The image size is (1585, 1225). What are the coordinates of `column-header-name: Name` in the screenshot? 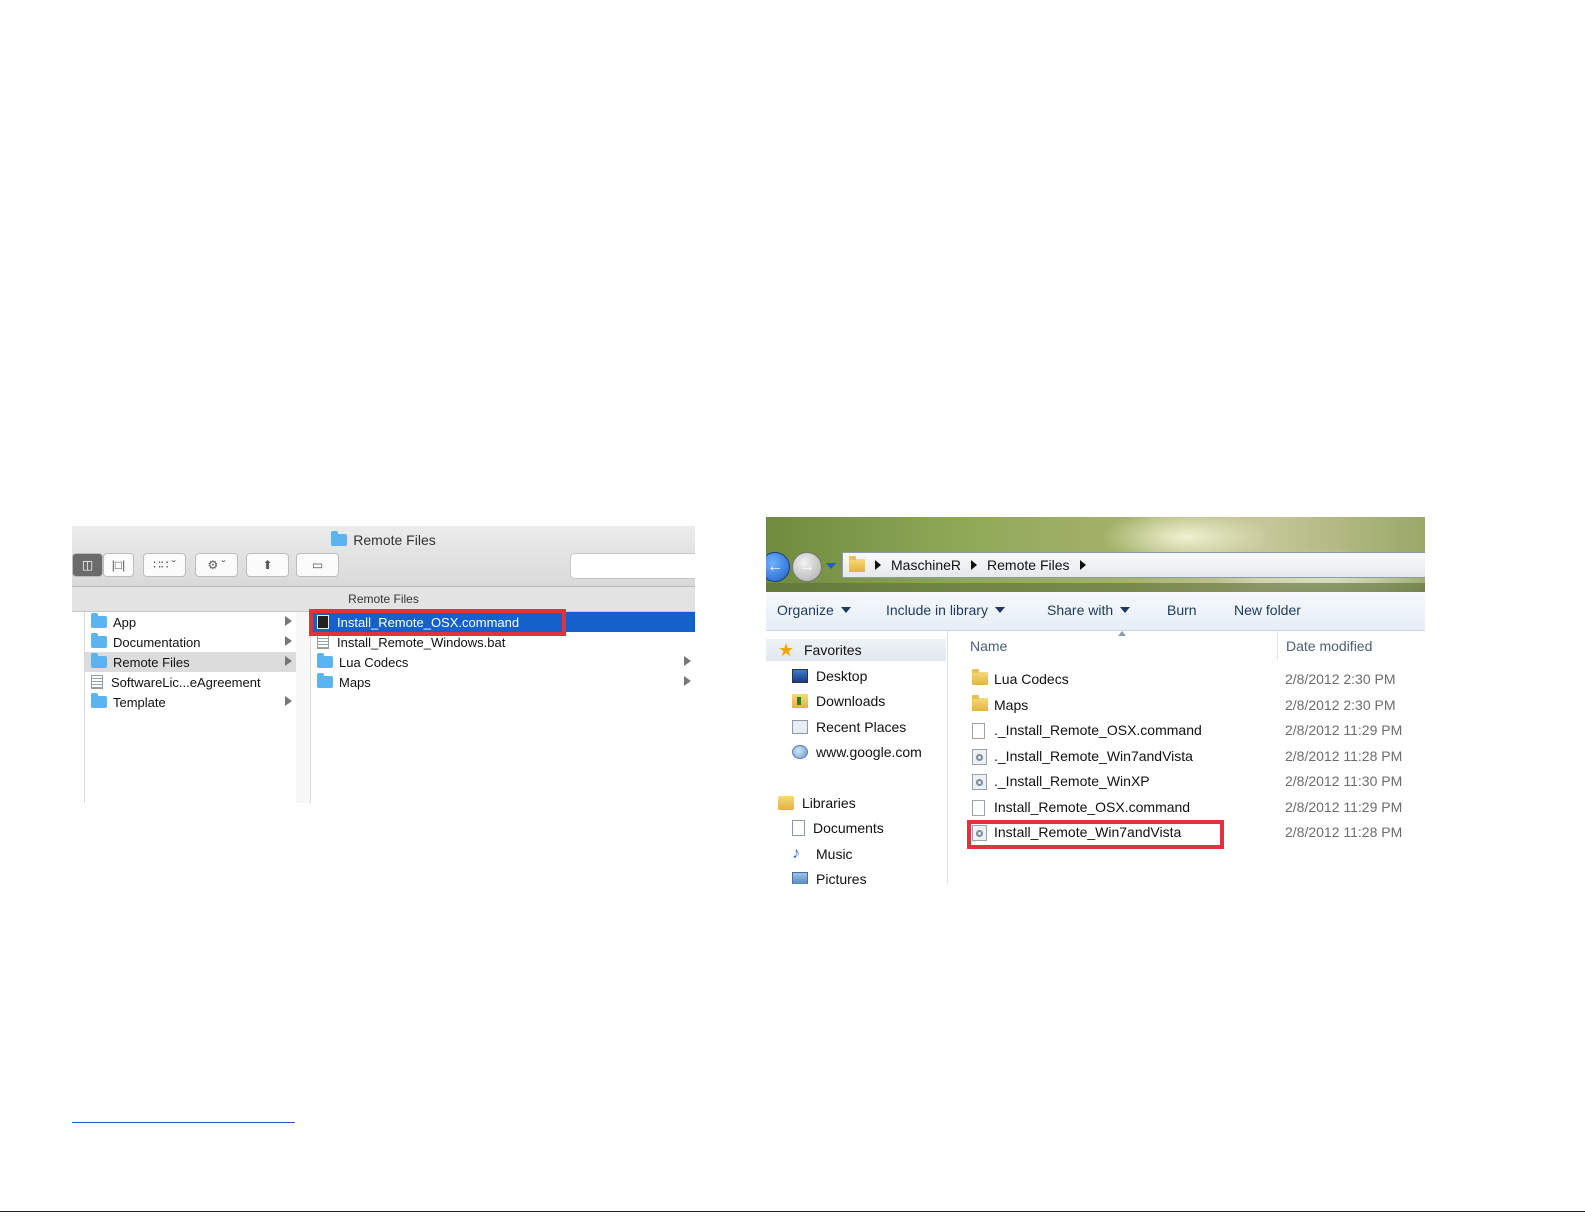 It's located at (988, 646).